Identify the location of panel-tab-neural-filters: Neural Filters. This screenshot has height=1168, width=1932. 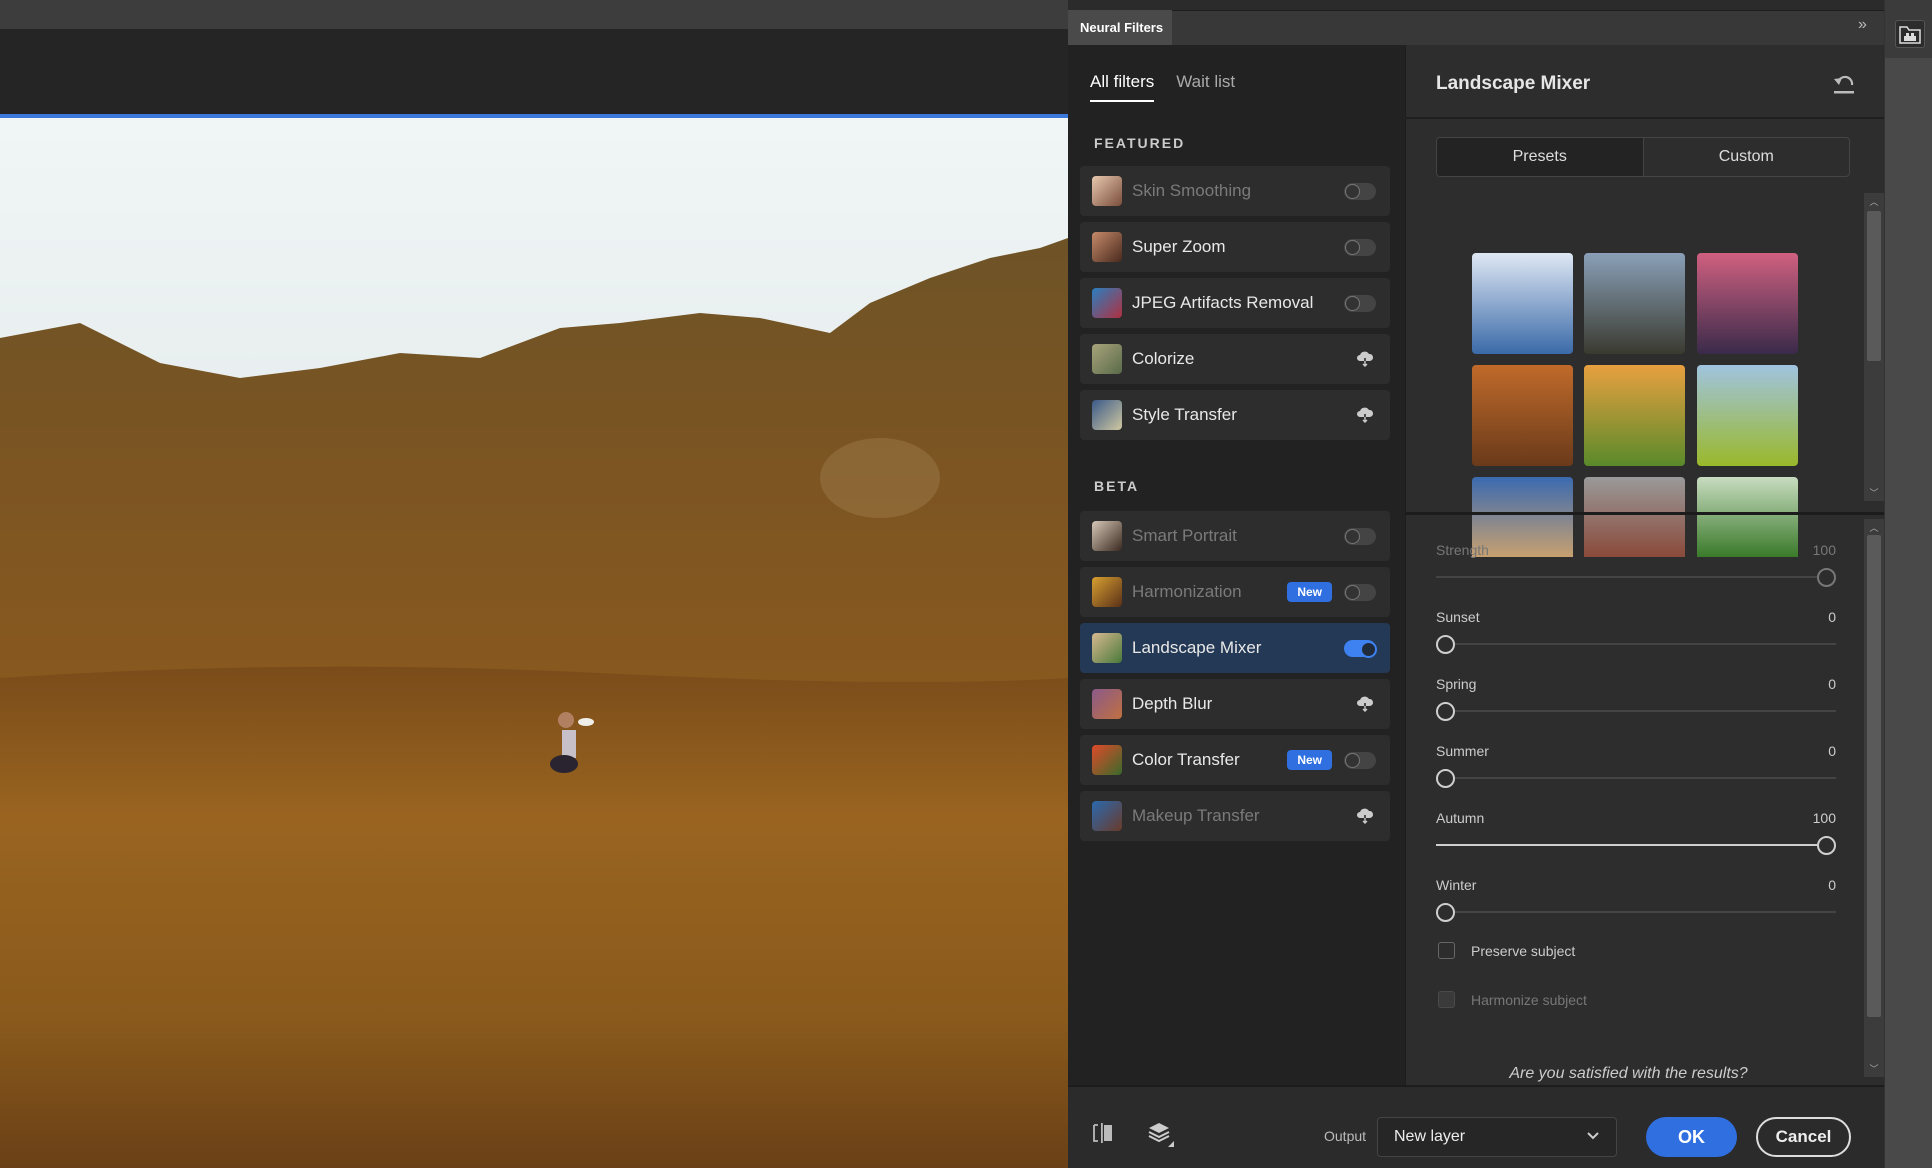
(1120, 27).